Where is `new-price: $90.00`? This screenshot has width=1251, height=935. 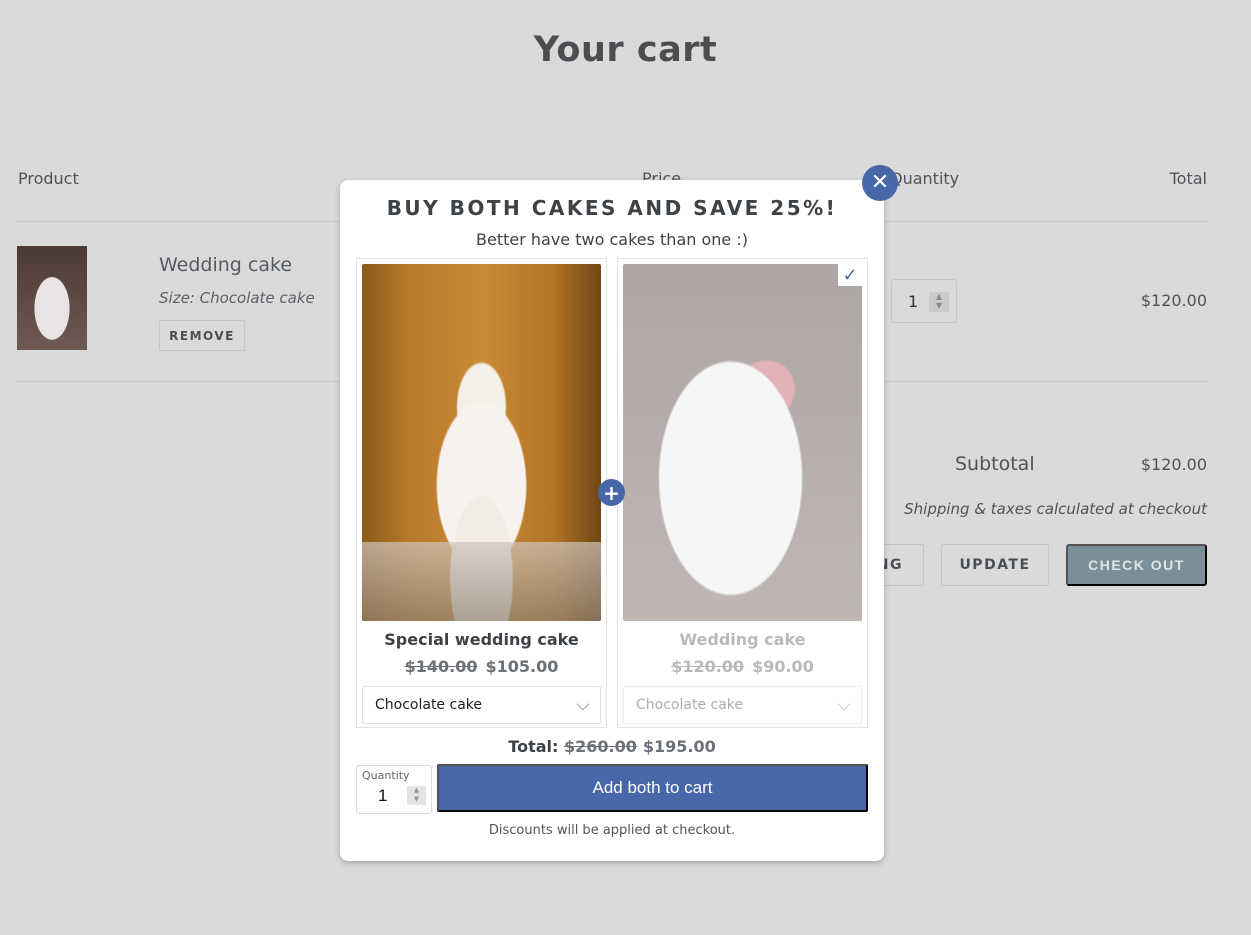 new-price: $90.00 is located at coordinates (783, 666).